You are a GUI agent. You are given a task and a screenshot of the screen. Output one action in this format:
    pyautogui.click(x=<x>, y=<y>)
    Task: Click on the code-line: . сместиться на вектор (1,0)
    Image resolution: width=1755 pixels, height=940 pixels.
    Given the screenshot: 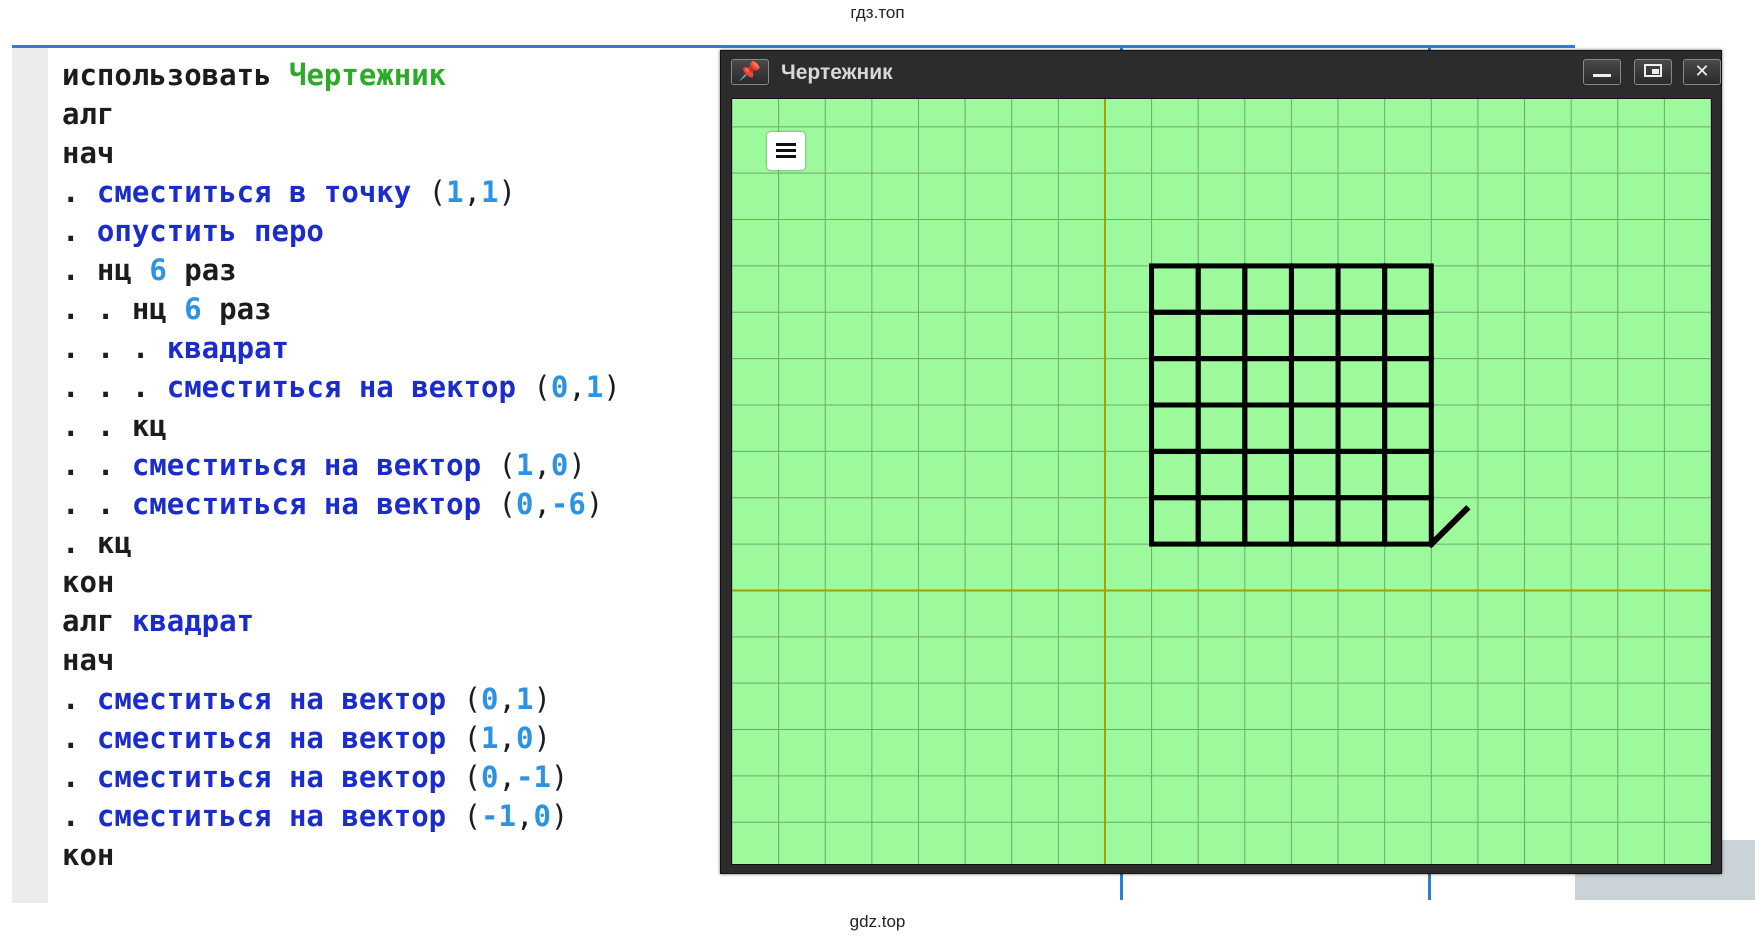 What is the action you would take?
    pyautogui.click(x=341, y=738)
    